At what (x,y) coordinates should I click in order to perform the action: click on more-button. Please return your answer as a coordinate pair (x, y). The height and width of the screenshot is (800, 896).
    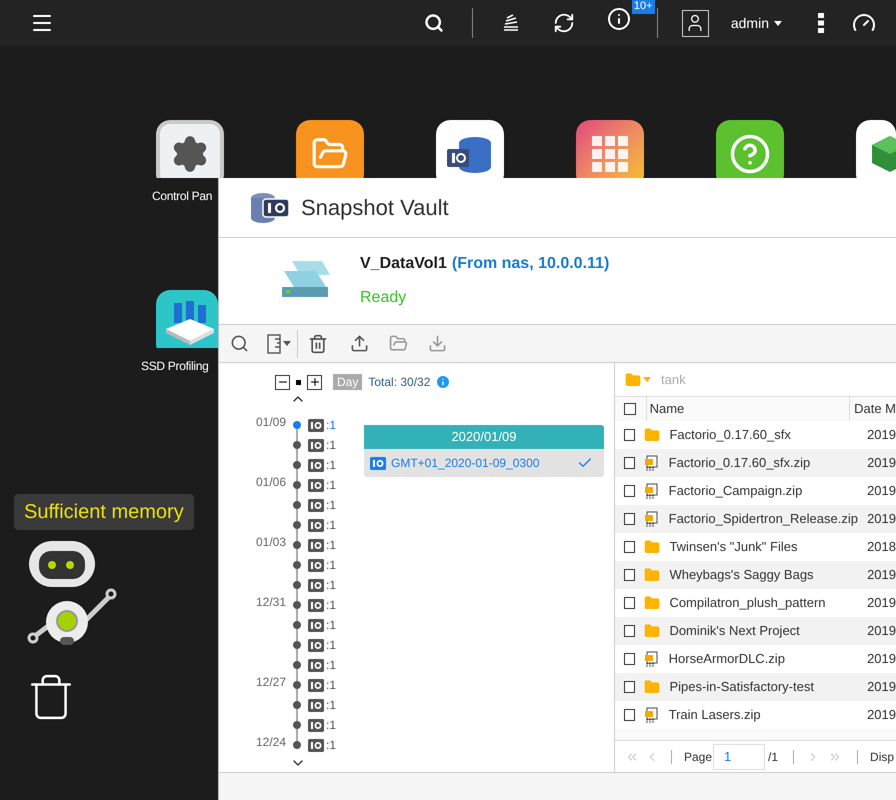
    Looking at the image, I should click on (821, 23).